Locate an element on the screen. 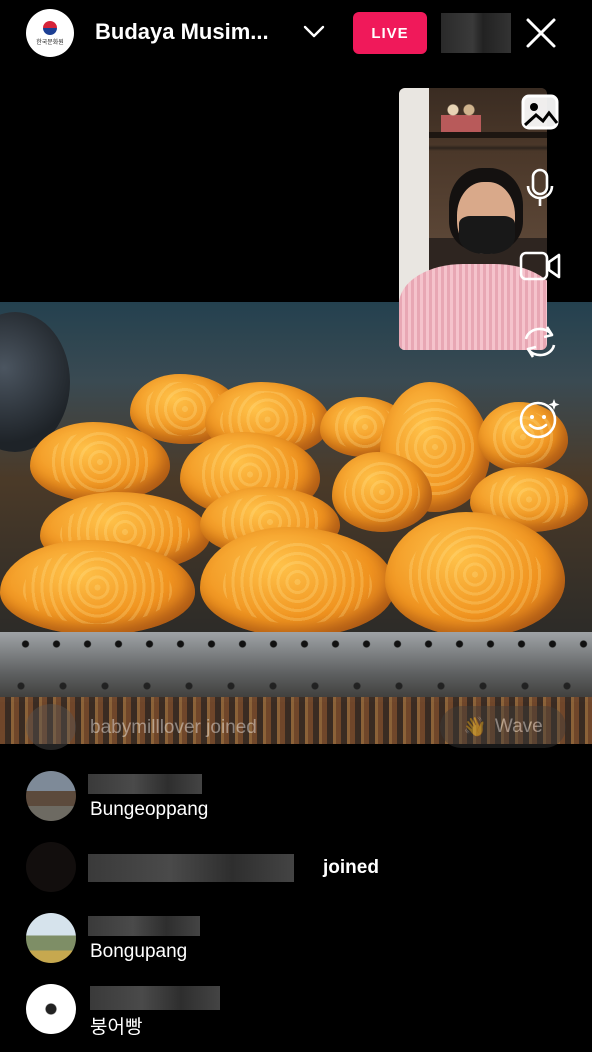 The width and height of the screenshot is (592, 1052). wave-button: 👋 Wave is located at coordinates (503, 727).